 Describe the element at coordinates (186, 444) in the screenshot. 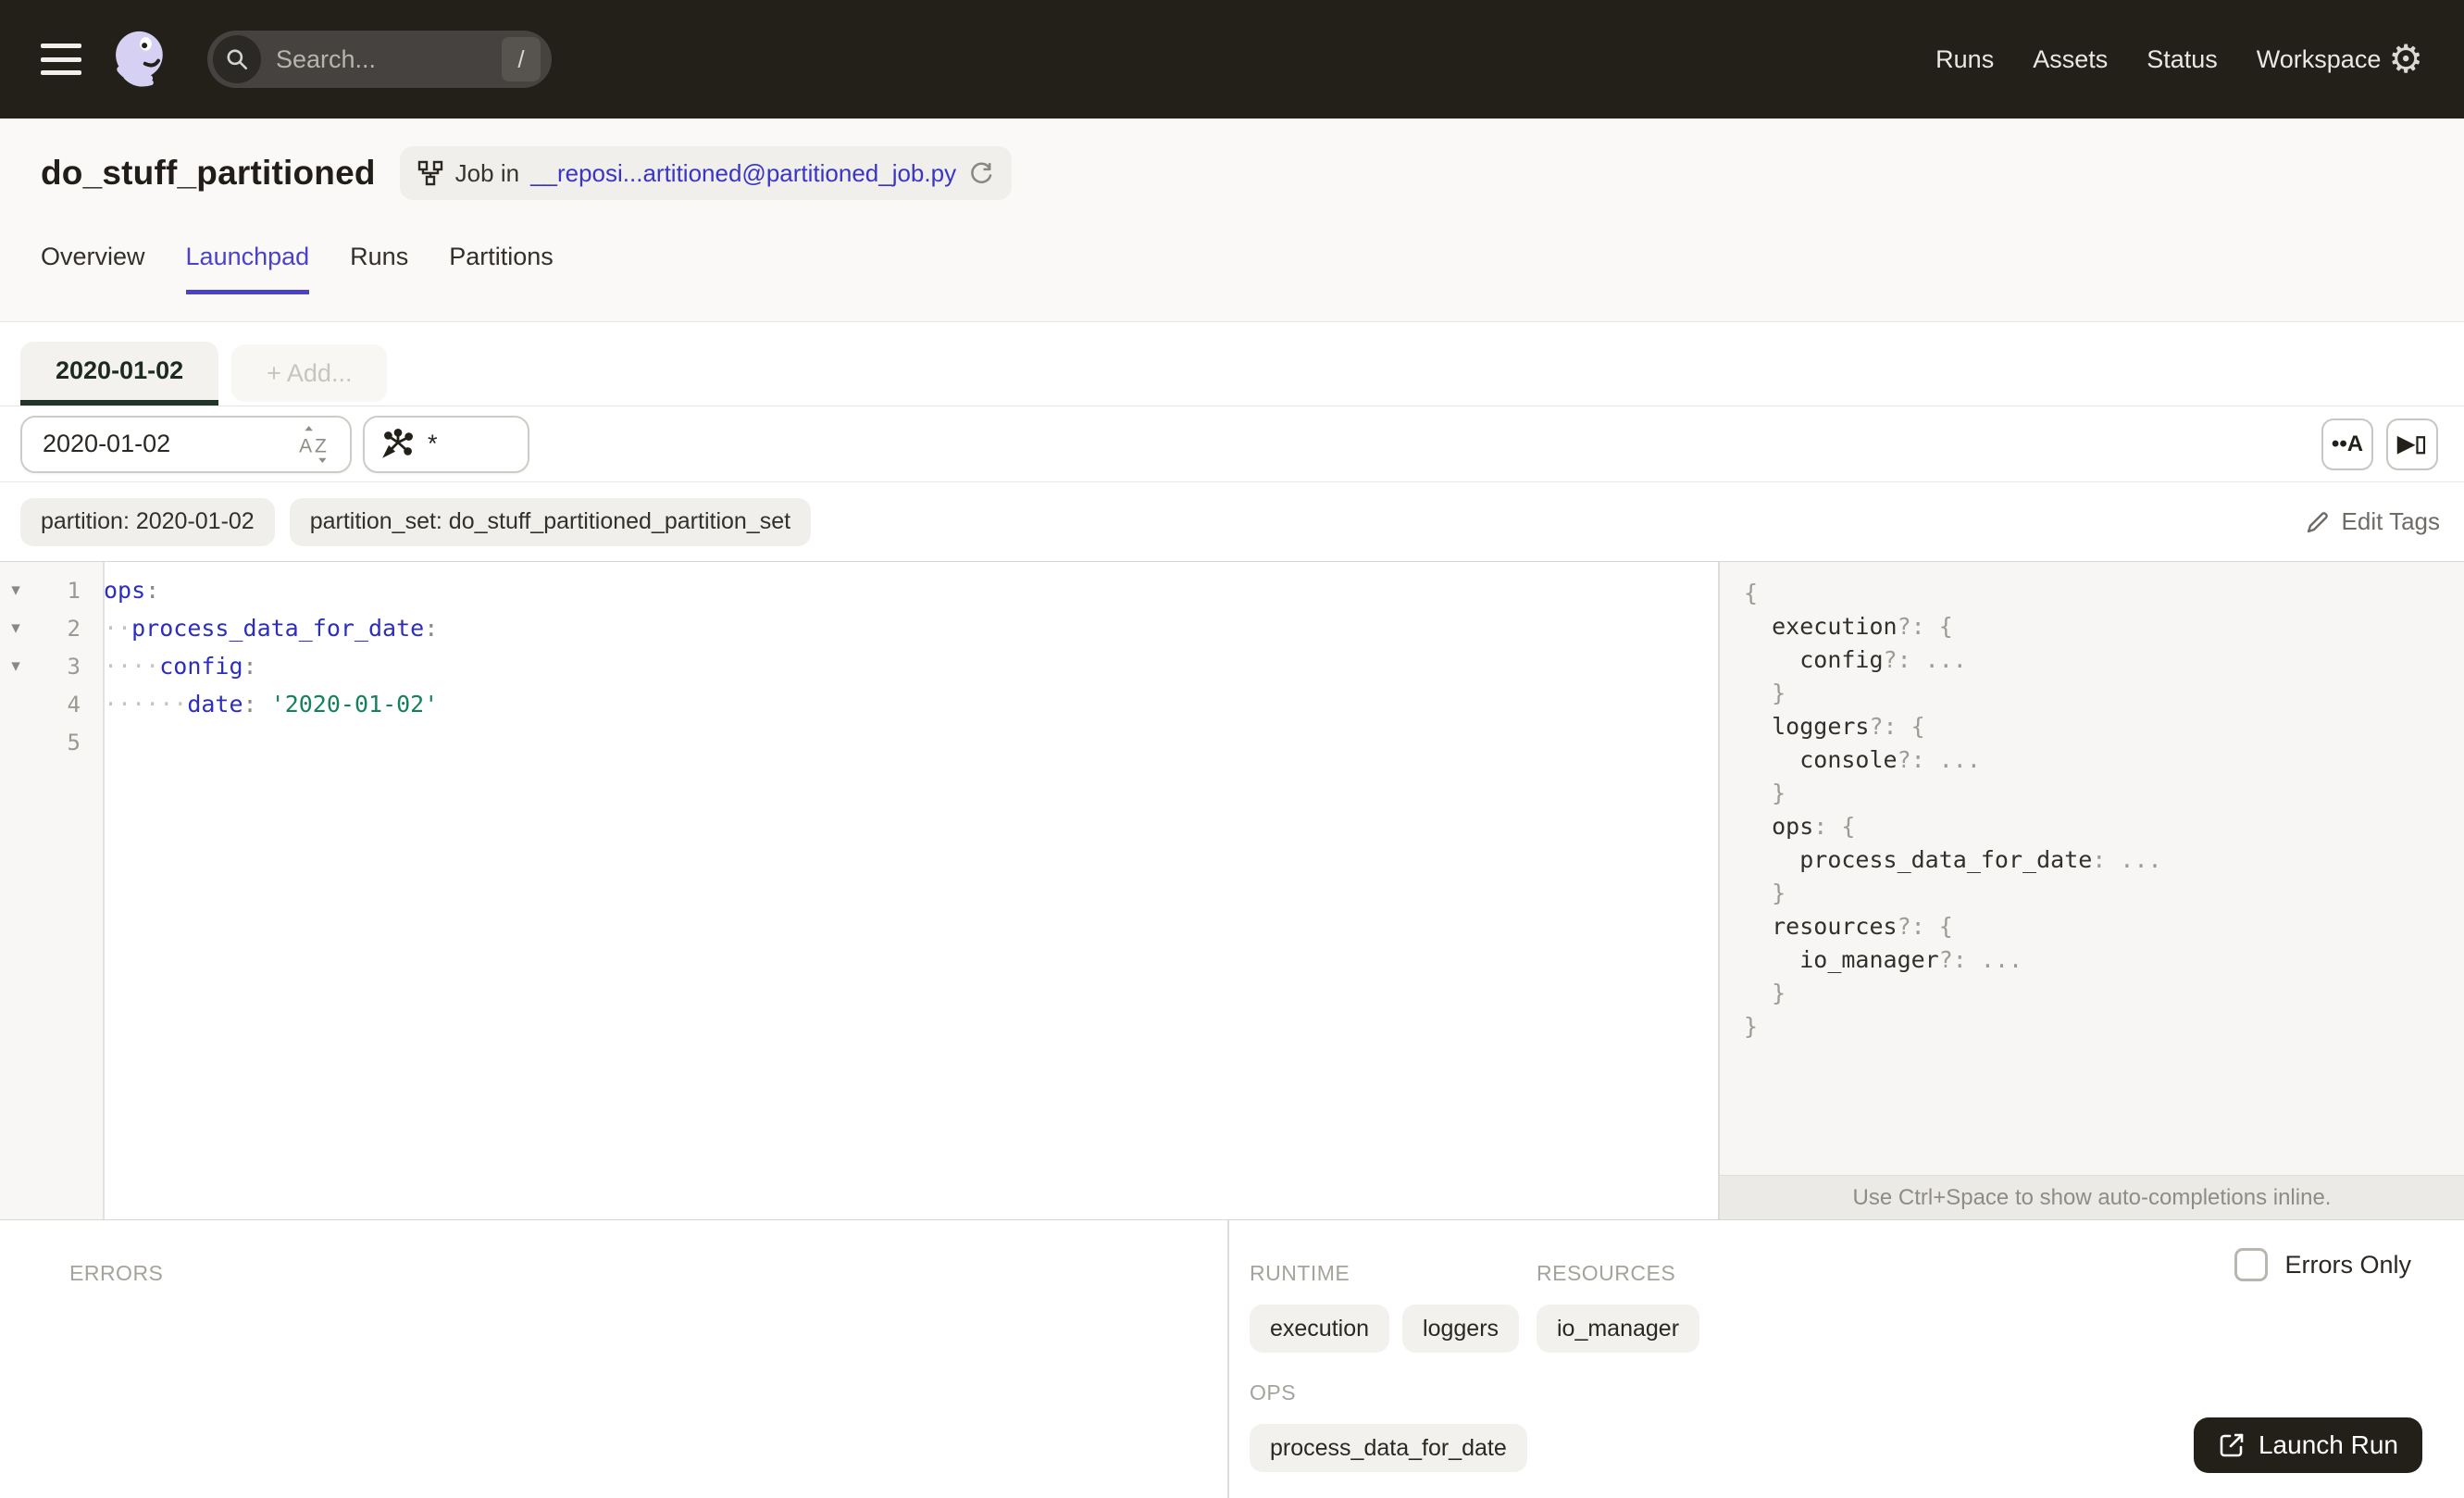

I see `partition-input: 2020-01-02 A Z` at that location.